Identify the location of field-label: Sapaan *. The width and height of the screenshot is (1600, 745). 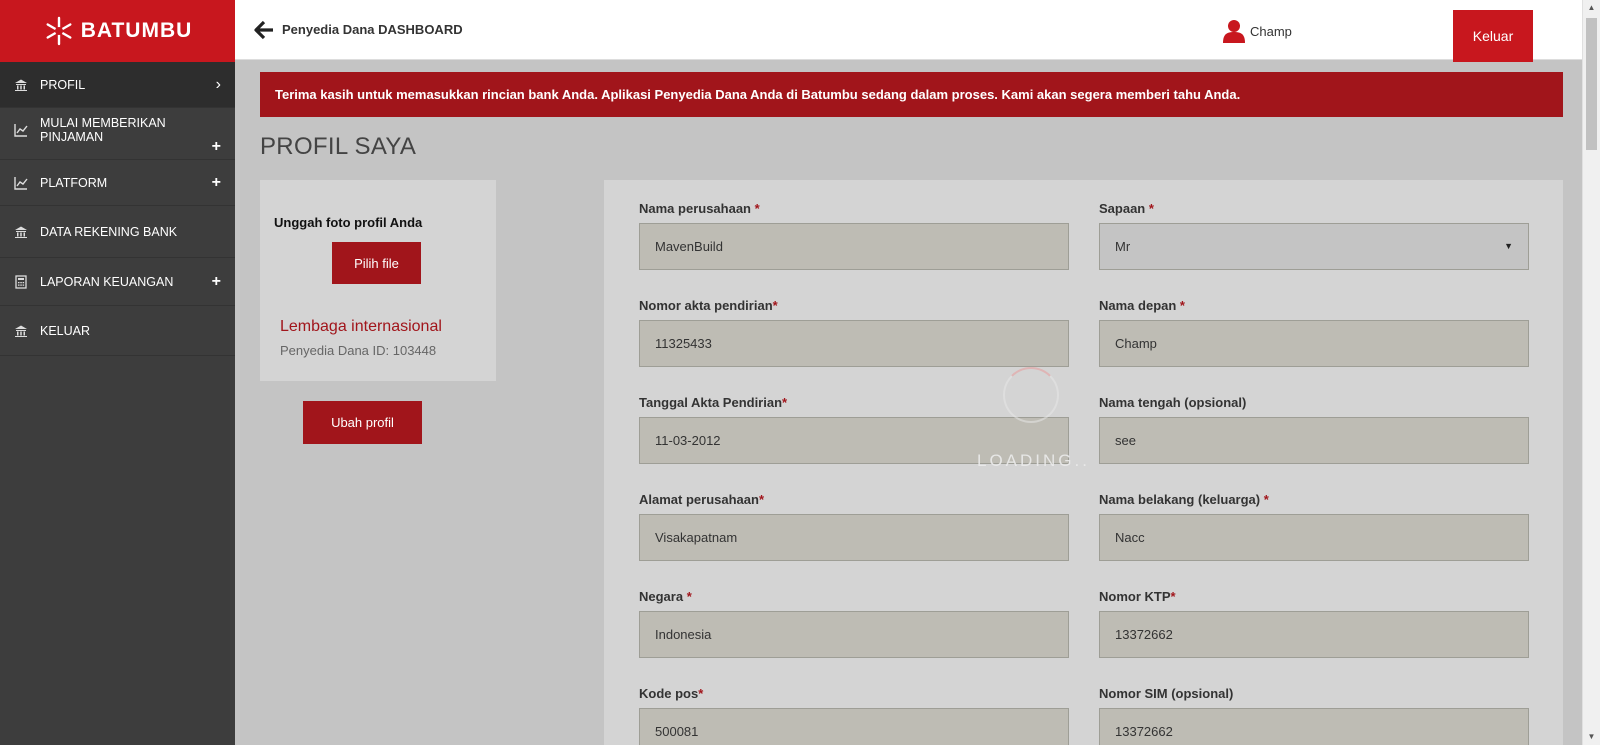
(1126, 208).